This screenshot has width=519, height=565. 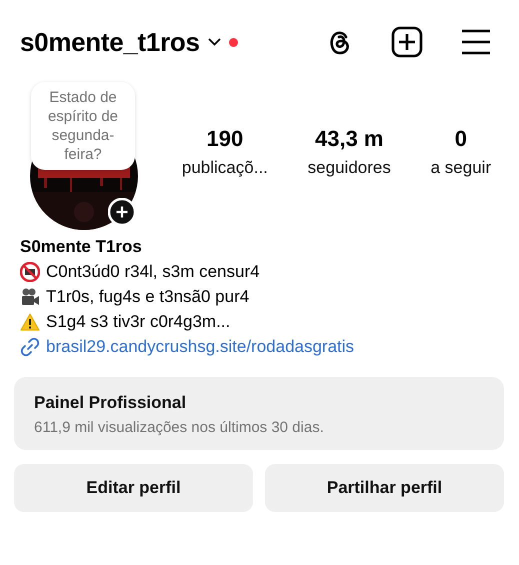 I want to click on stat-label: a seguir, so click(x=461, y=168).